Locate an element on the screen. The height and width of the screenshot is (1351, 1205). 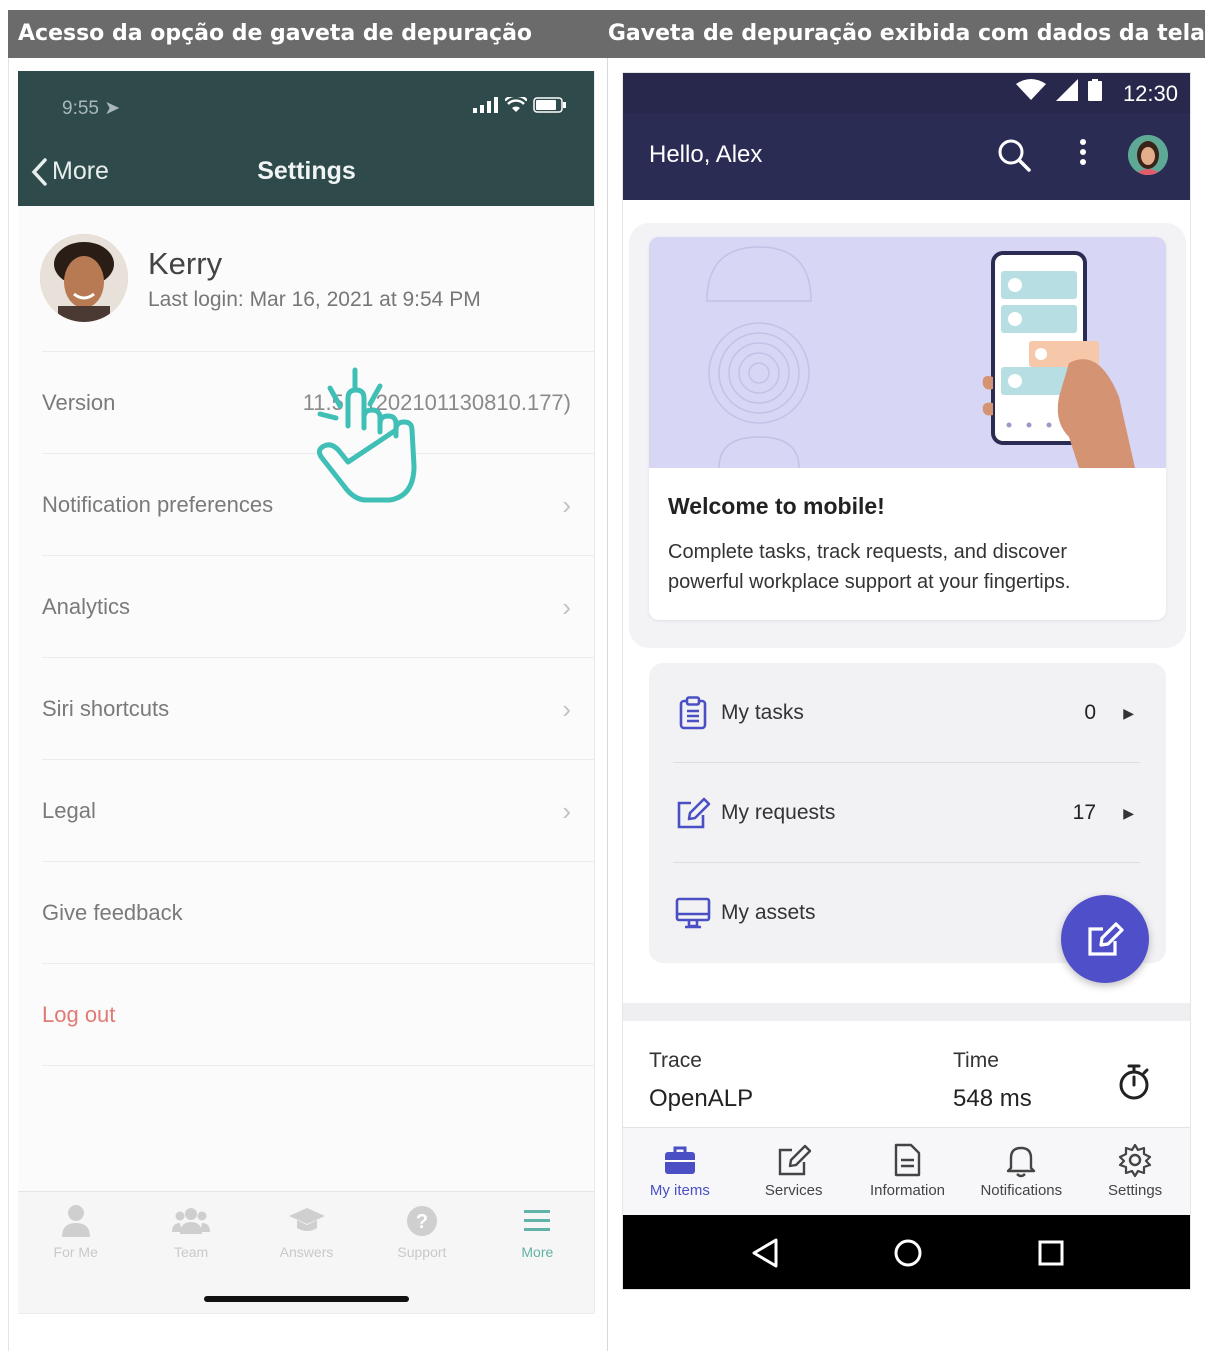
clipboard-icon is located at coordinates (693, 713).